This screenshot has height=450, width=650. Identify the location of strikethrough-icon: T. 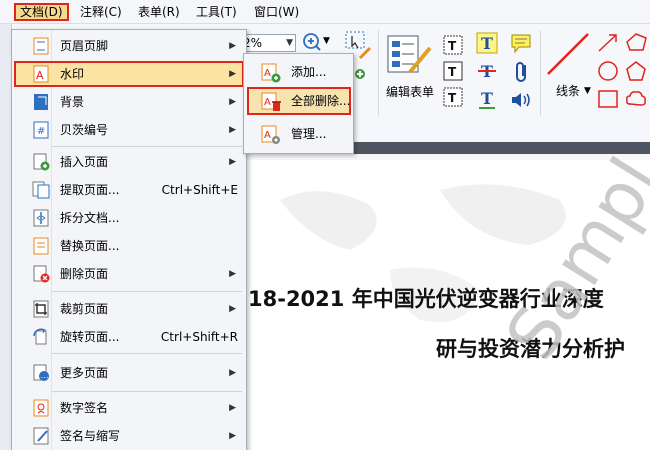
(487, 71).